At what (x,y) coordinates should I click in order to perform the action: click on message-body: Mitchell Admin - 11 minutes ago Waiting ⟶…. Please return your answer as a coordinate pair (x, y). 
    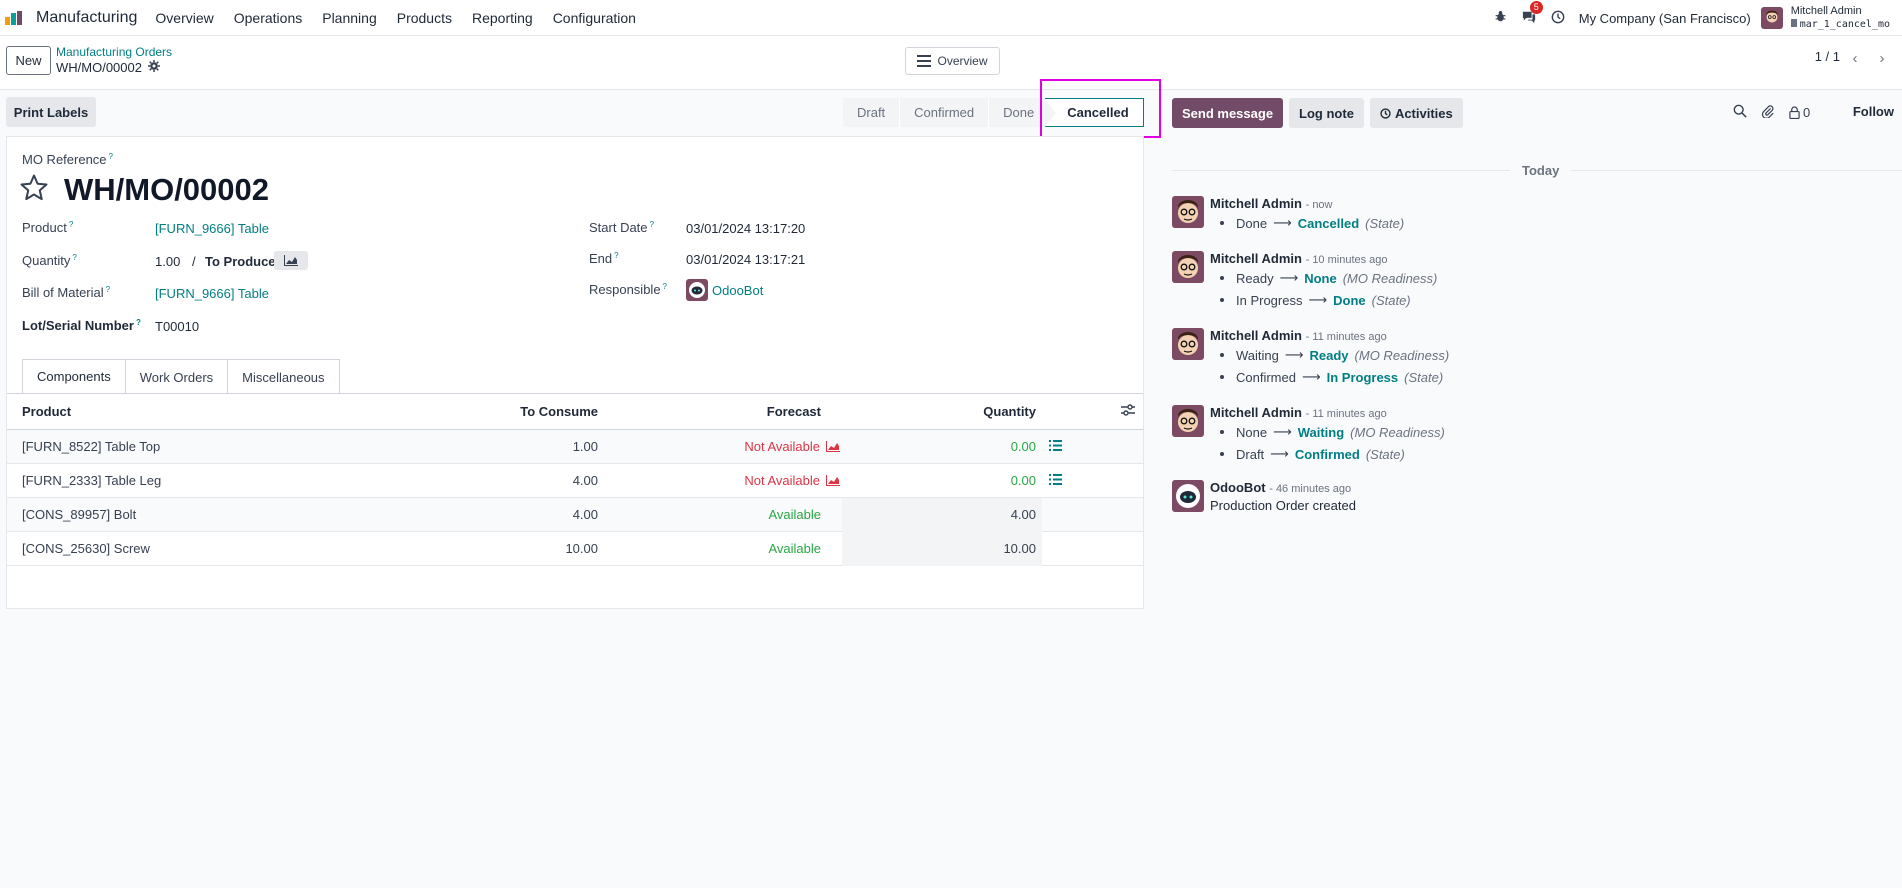
    Looking at the image, I should click on (1460, 356).